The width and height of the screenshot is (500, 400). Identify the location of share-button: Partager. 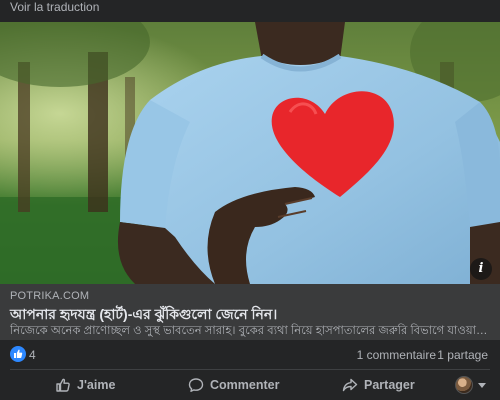
(378, 385).